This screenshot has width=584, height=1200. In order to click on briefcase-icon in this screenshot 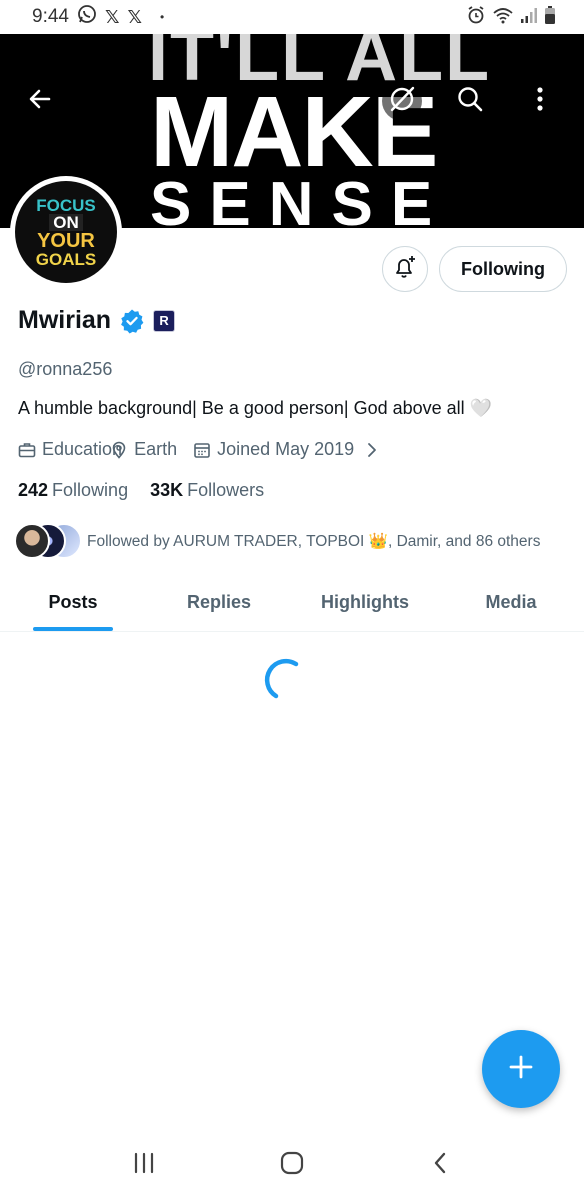, I will do `click(27, 450)`.